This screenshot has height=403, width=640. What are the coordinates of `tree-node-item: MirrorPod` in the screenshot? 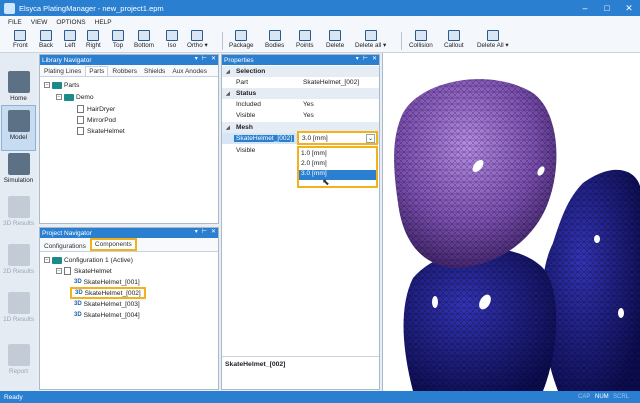 It's located at (96, 120).